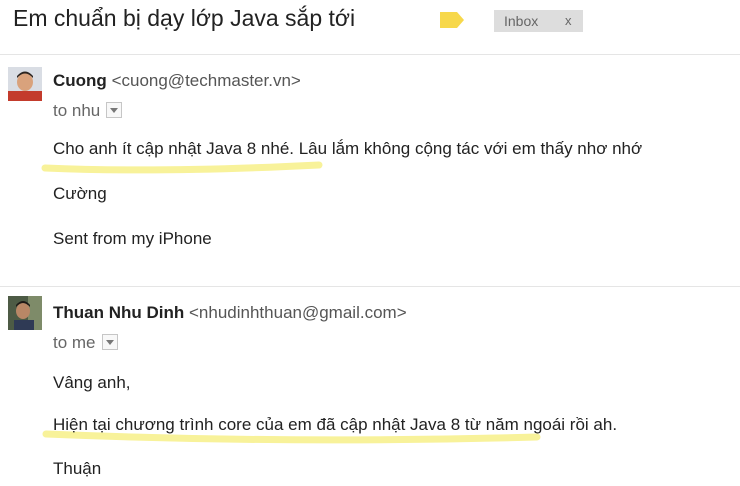 This screenshot has height=486, width=740. What do you see at coordinates (521, 21) in the screenshot?
I see `inbox-label-text: Inbox` at bounding box center [521, 21].